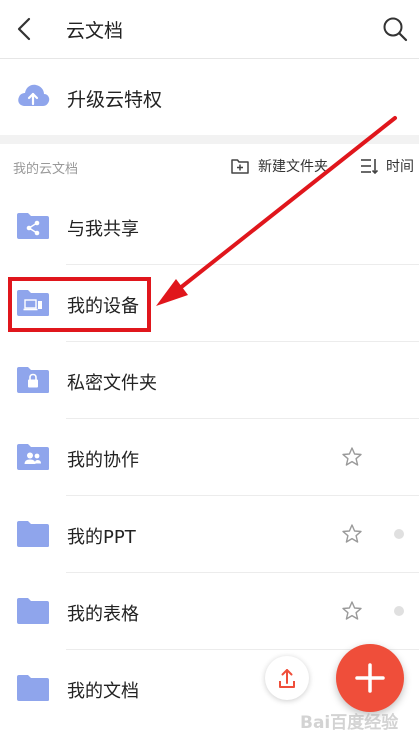 This screenshot has width=419, height=750. Describe the element at coordinates (400, 167) in the screenshot. I see `sort-label: 时间` at that location.